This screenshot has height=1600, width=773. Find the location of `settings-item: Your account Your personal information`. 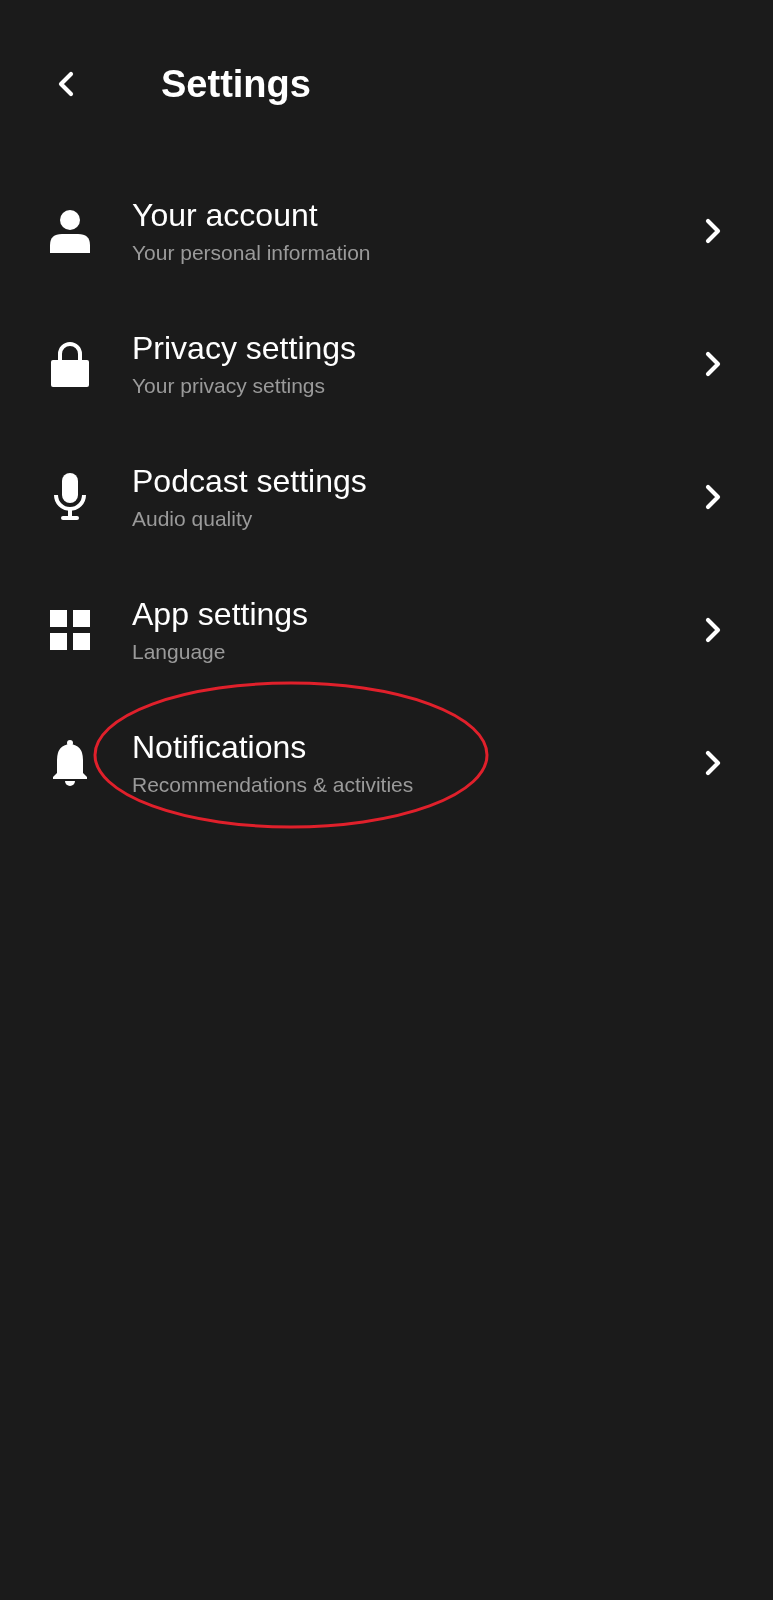

settings-item: Your account Your personal information is located at coordinates (386, 240).